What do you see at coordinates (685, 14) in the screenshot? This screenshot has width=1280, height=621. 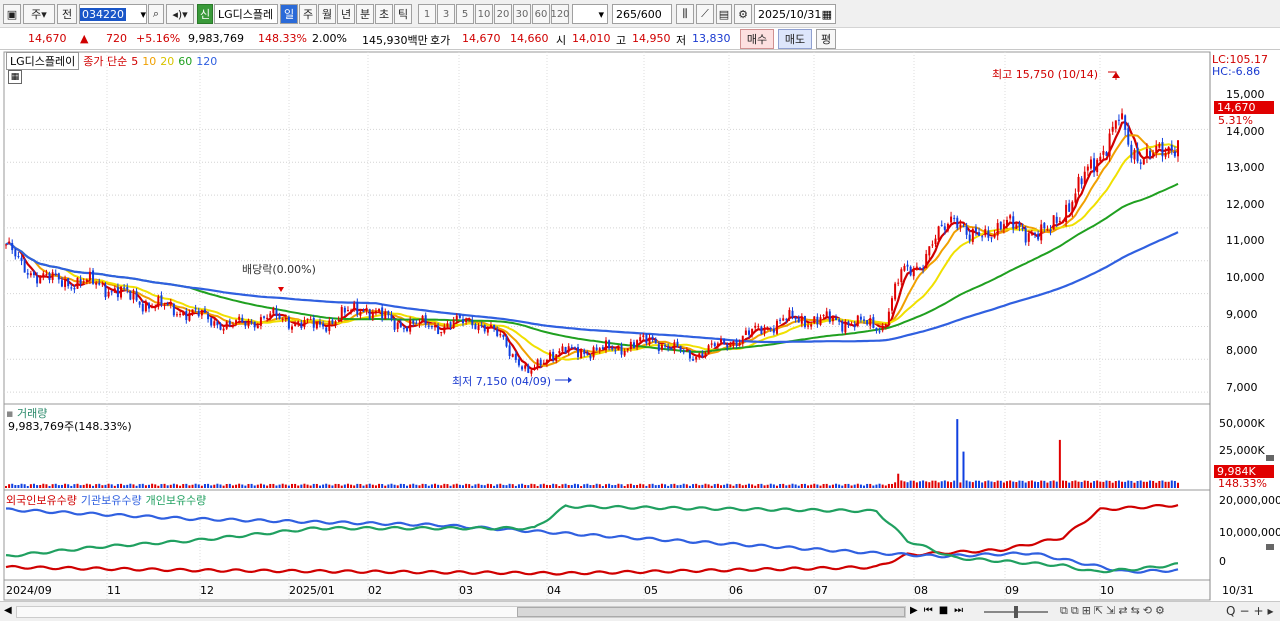 I see `candle-icon: ⫼` at bounding box center [685, 14].